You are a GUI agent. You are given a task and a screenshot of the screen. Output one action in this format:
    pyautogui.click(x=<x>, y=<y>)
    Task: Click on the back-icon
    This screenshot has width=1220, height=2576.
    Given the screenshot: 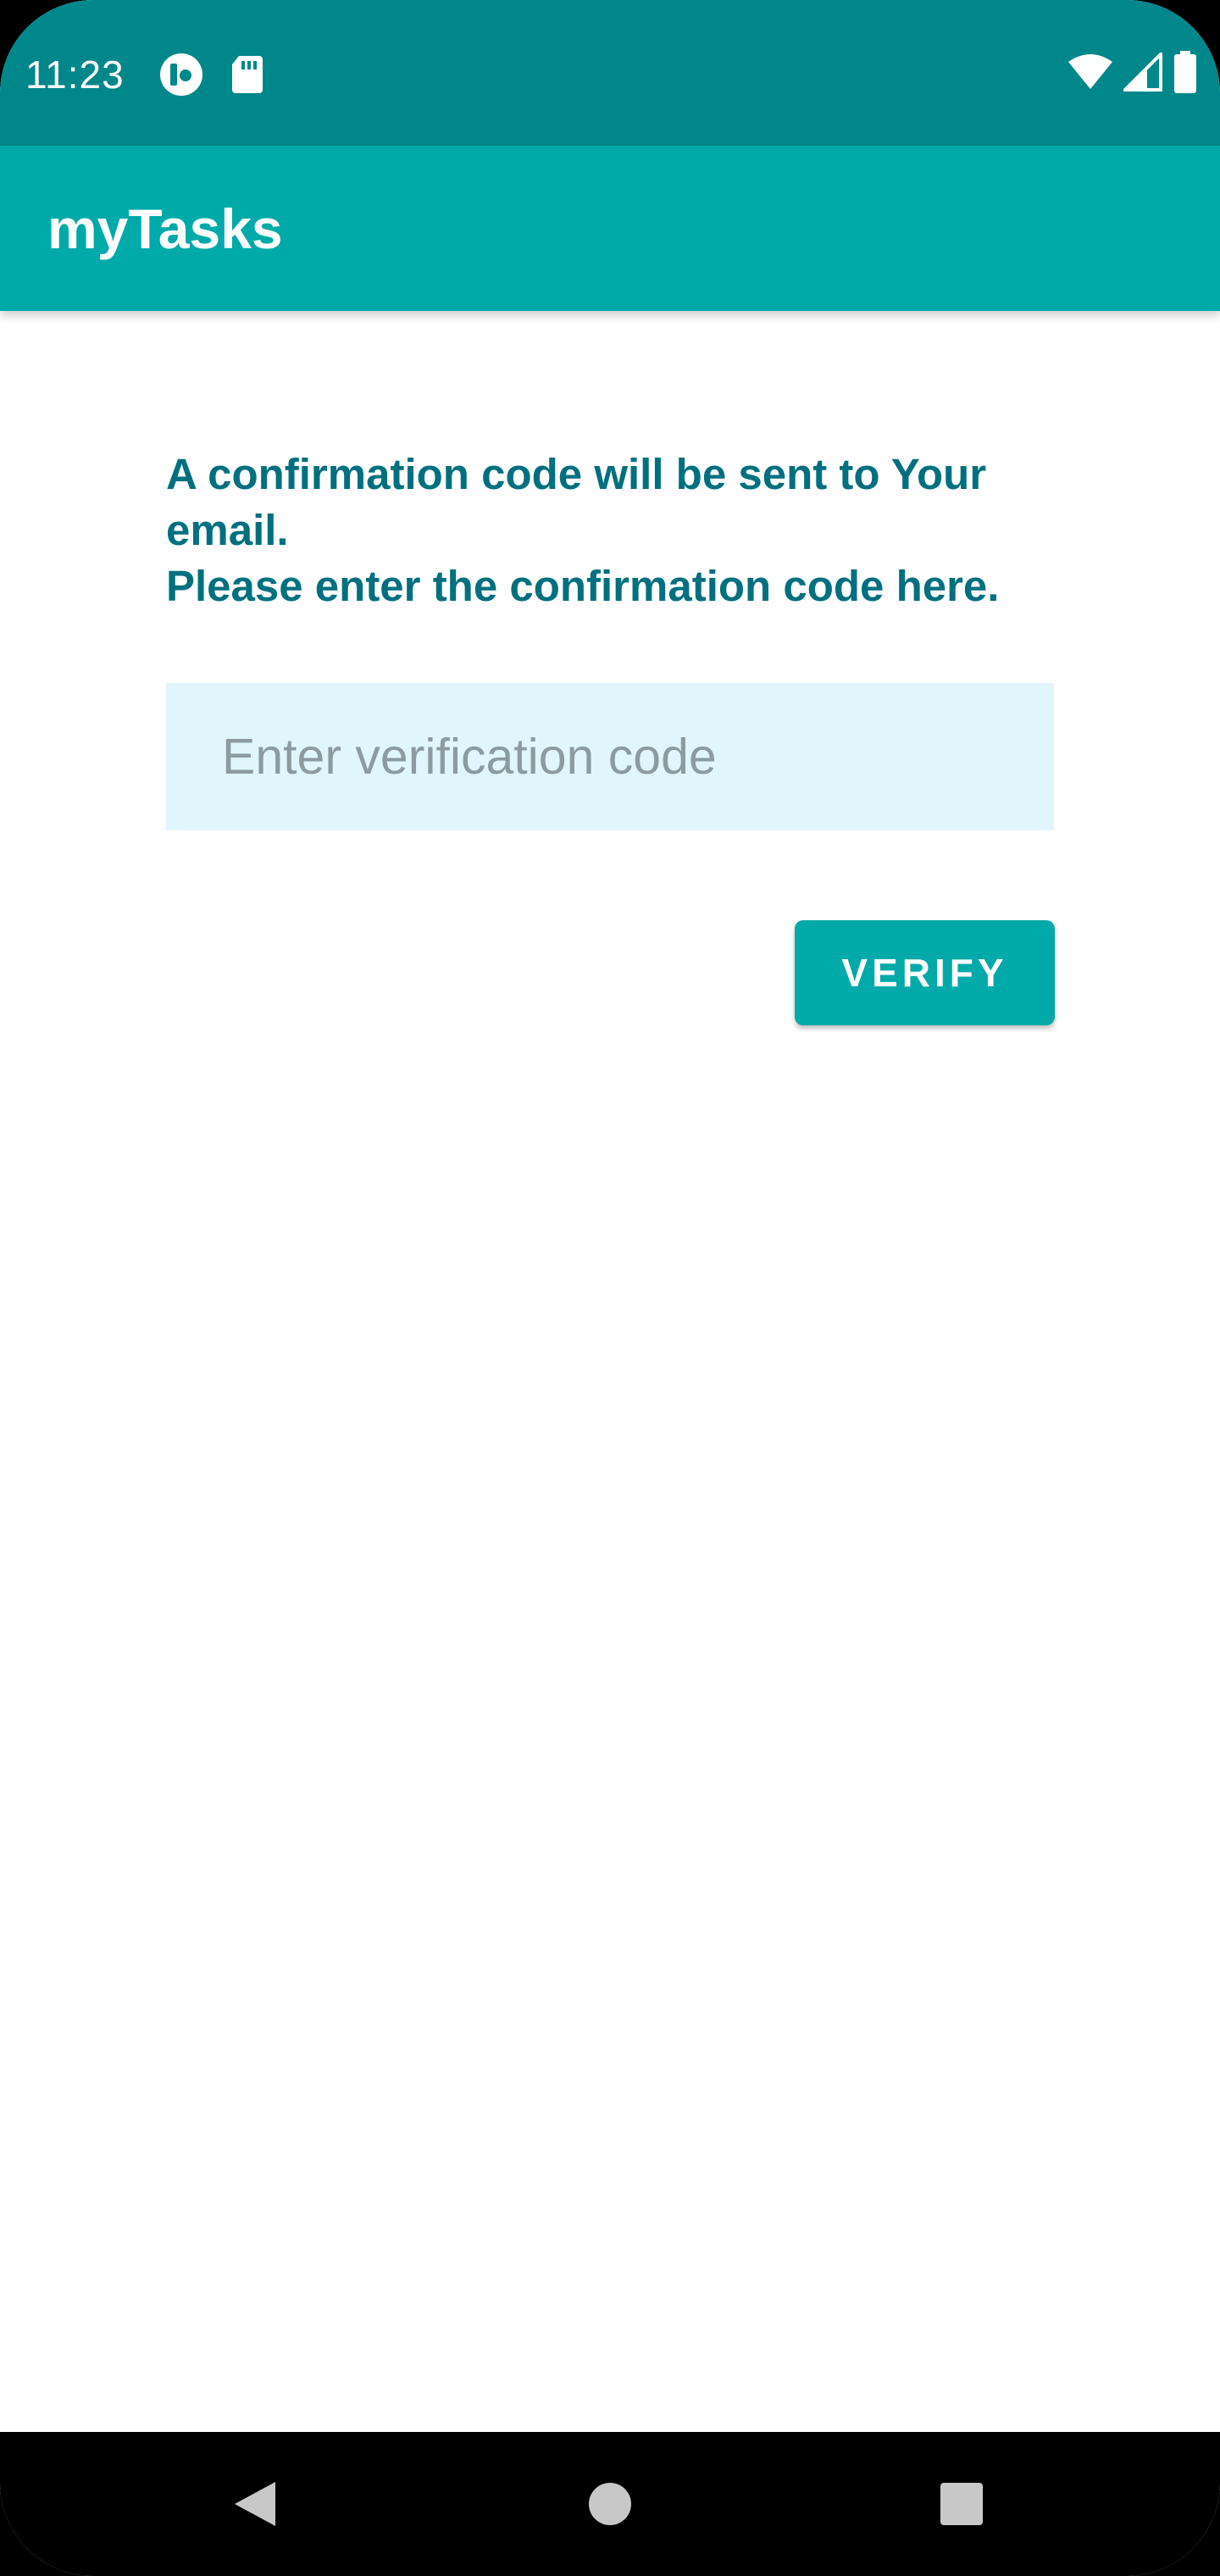 What is the action you would take?
    pyautogui.click(x=255, y=2504)
    